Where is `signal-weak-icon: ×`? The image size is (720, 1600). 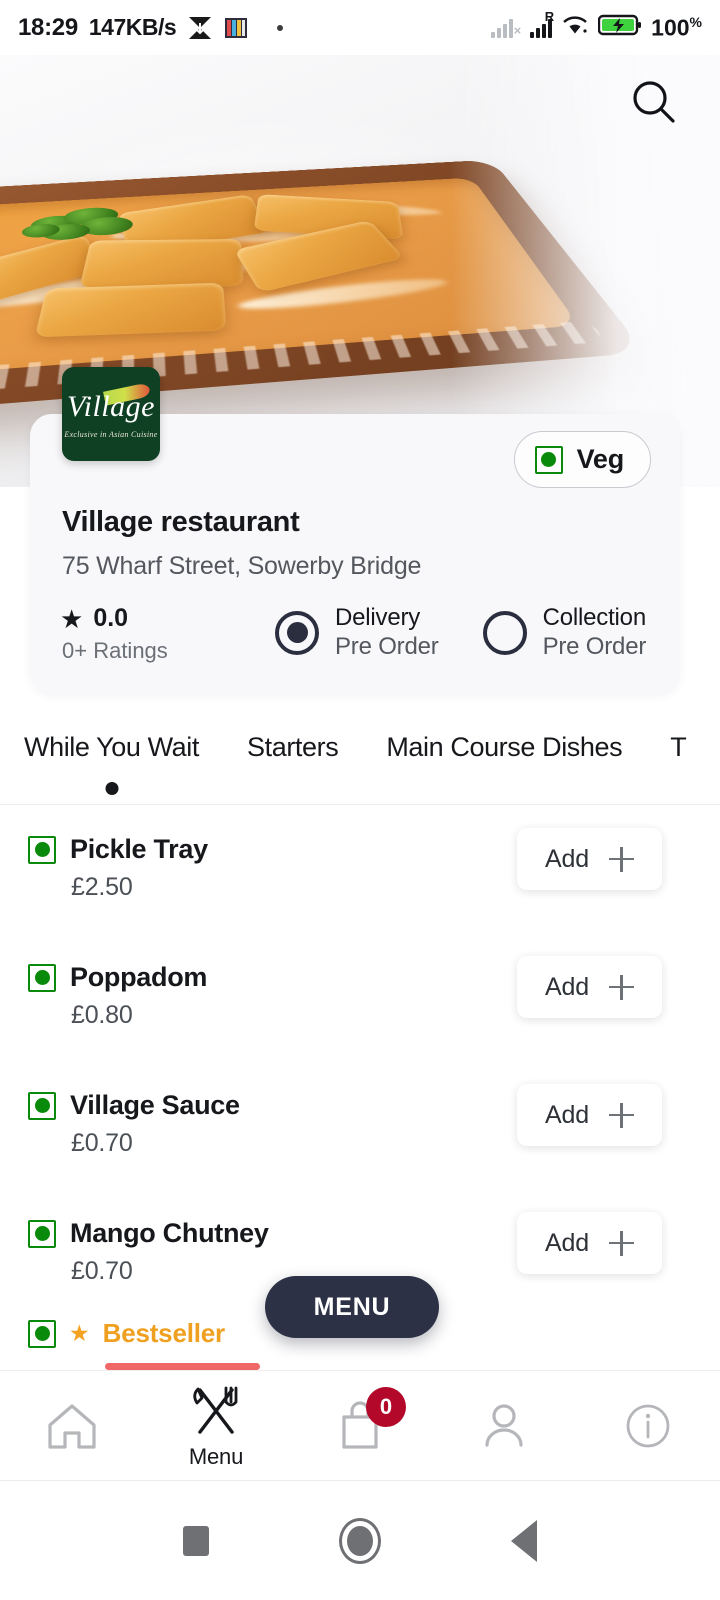
signal-weak-icon: × is located at coordinates (505, 28).